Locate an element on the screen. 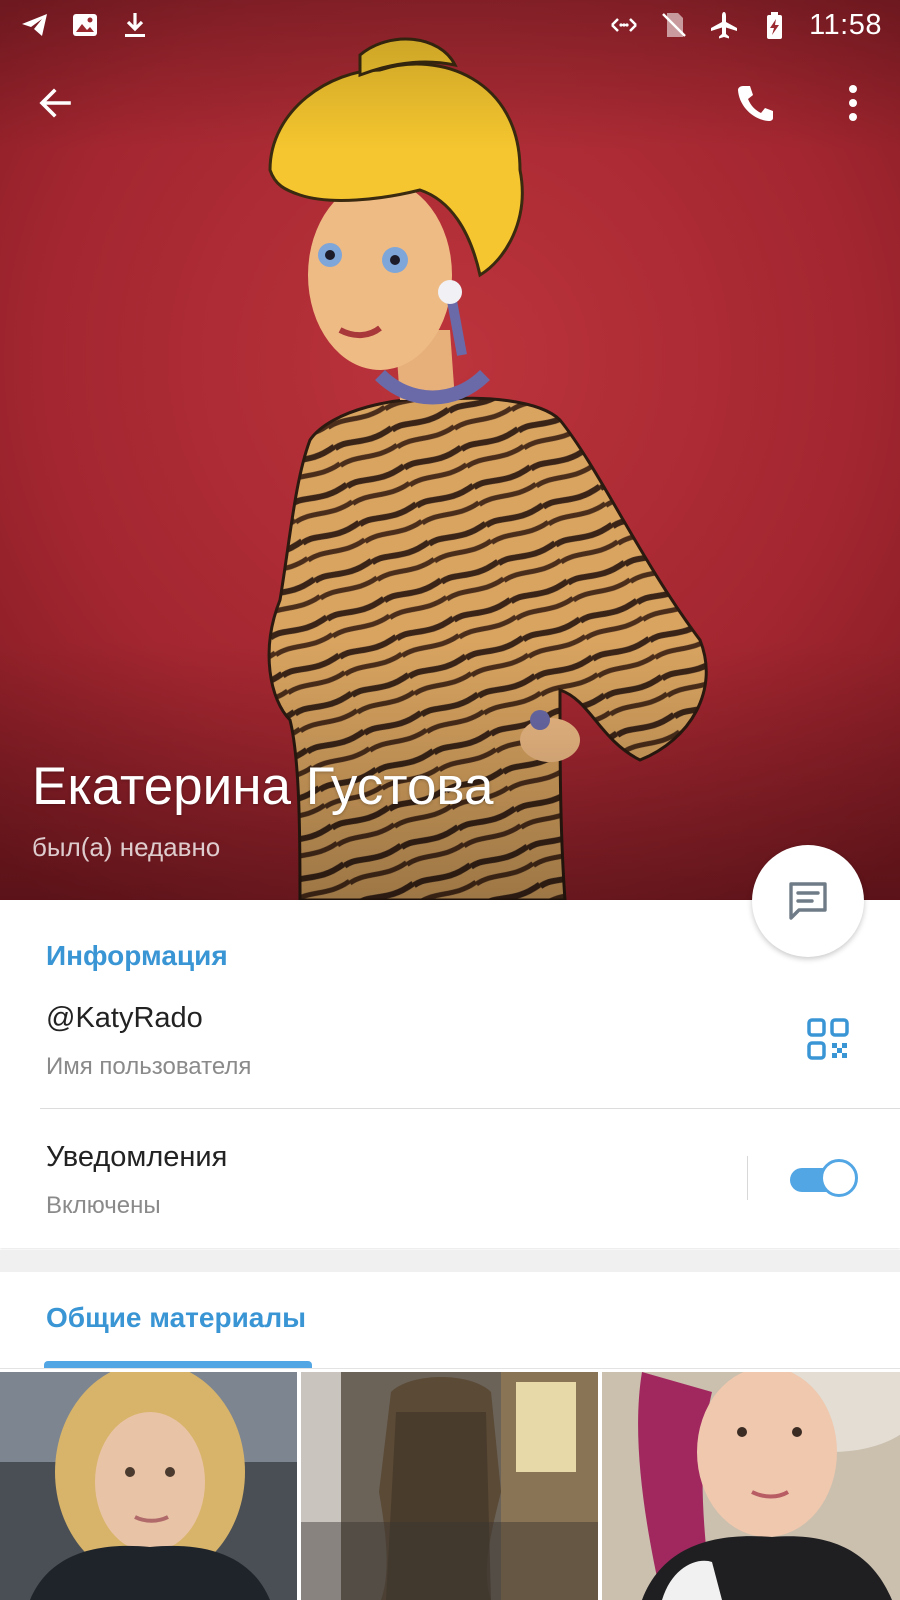 Image resolution: width=900 pixels, height=1600 pixels. more-options-button is located at coordinates (853, 103).